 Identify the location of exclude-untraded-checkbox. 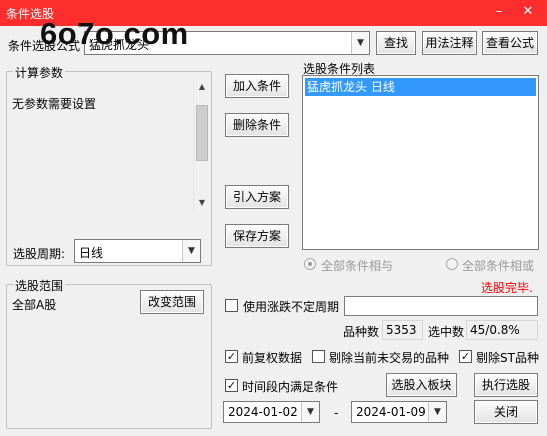
(318, 356).